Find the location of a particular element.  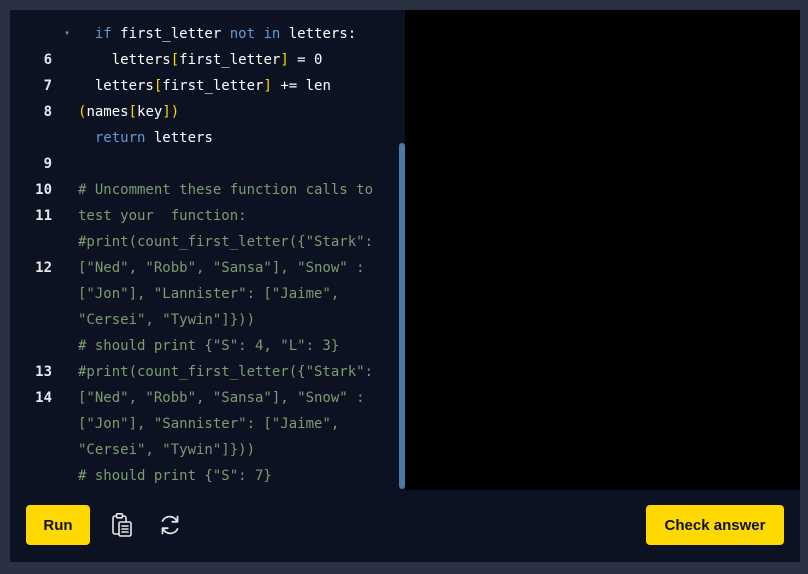

comment-text: ["Jon"], "Lannister": ["Jaime", is located at coordinates (209, 294).